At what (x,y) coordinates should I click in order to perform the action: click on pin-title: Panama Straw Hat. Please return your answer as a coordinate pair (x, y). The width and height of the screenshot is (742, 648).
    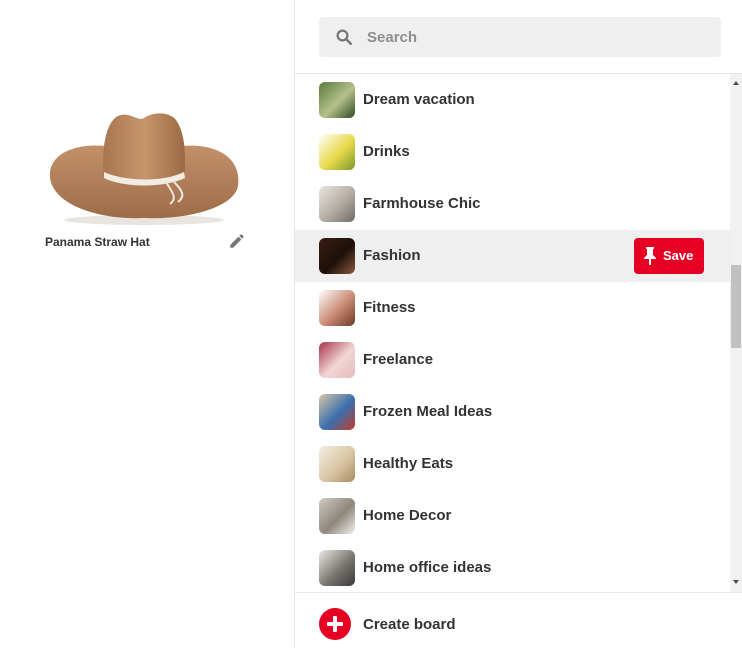
    Looking at the image, I should click on (97, 242).